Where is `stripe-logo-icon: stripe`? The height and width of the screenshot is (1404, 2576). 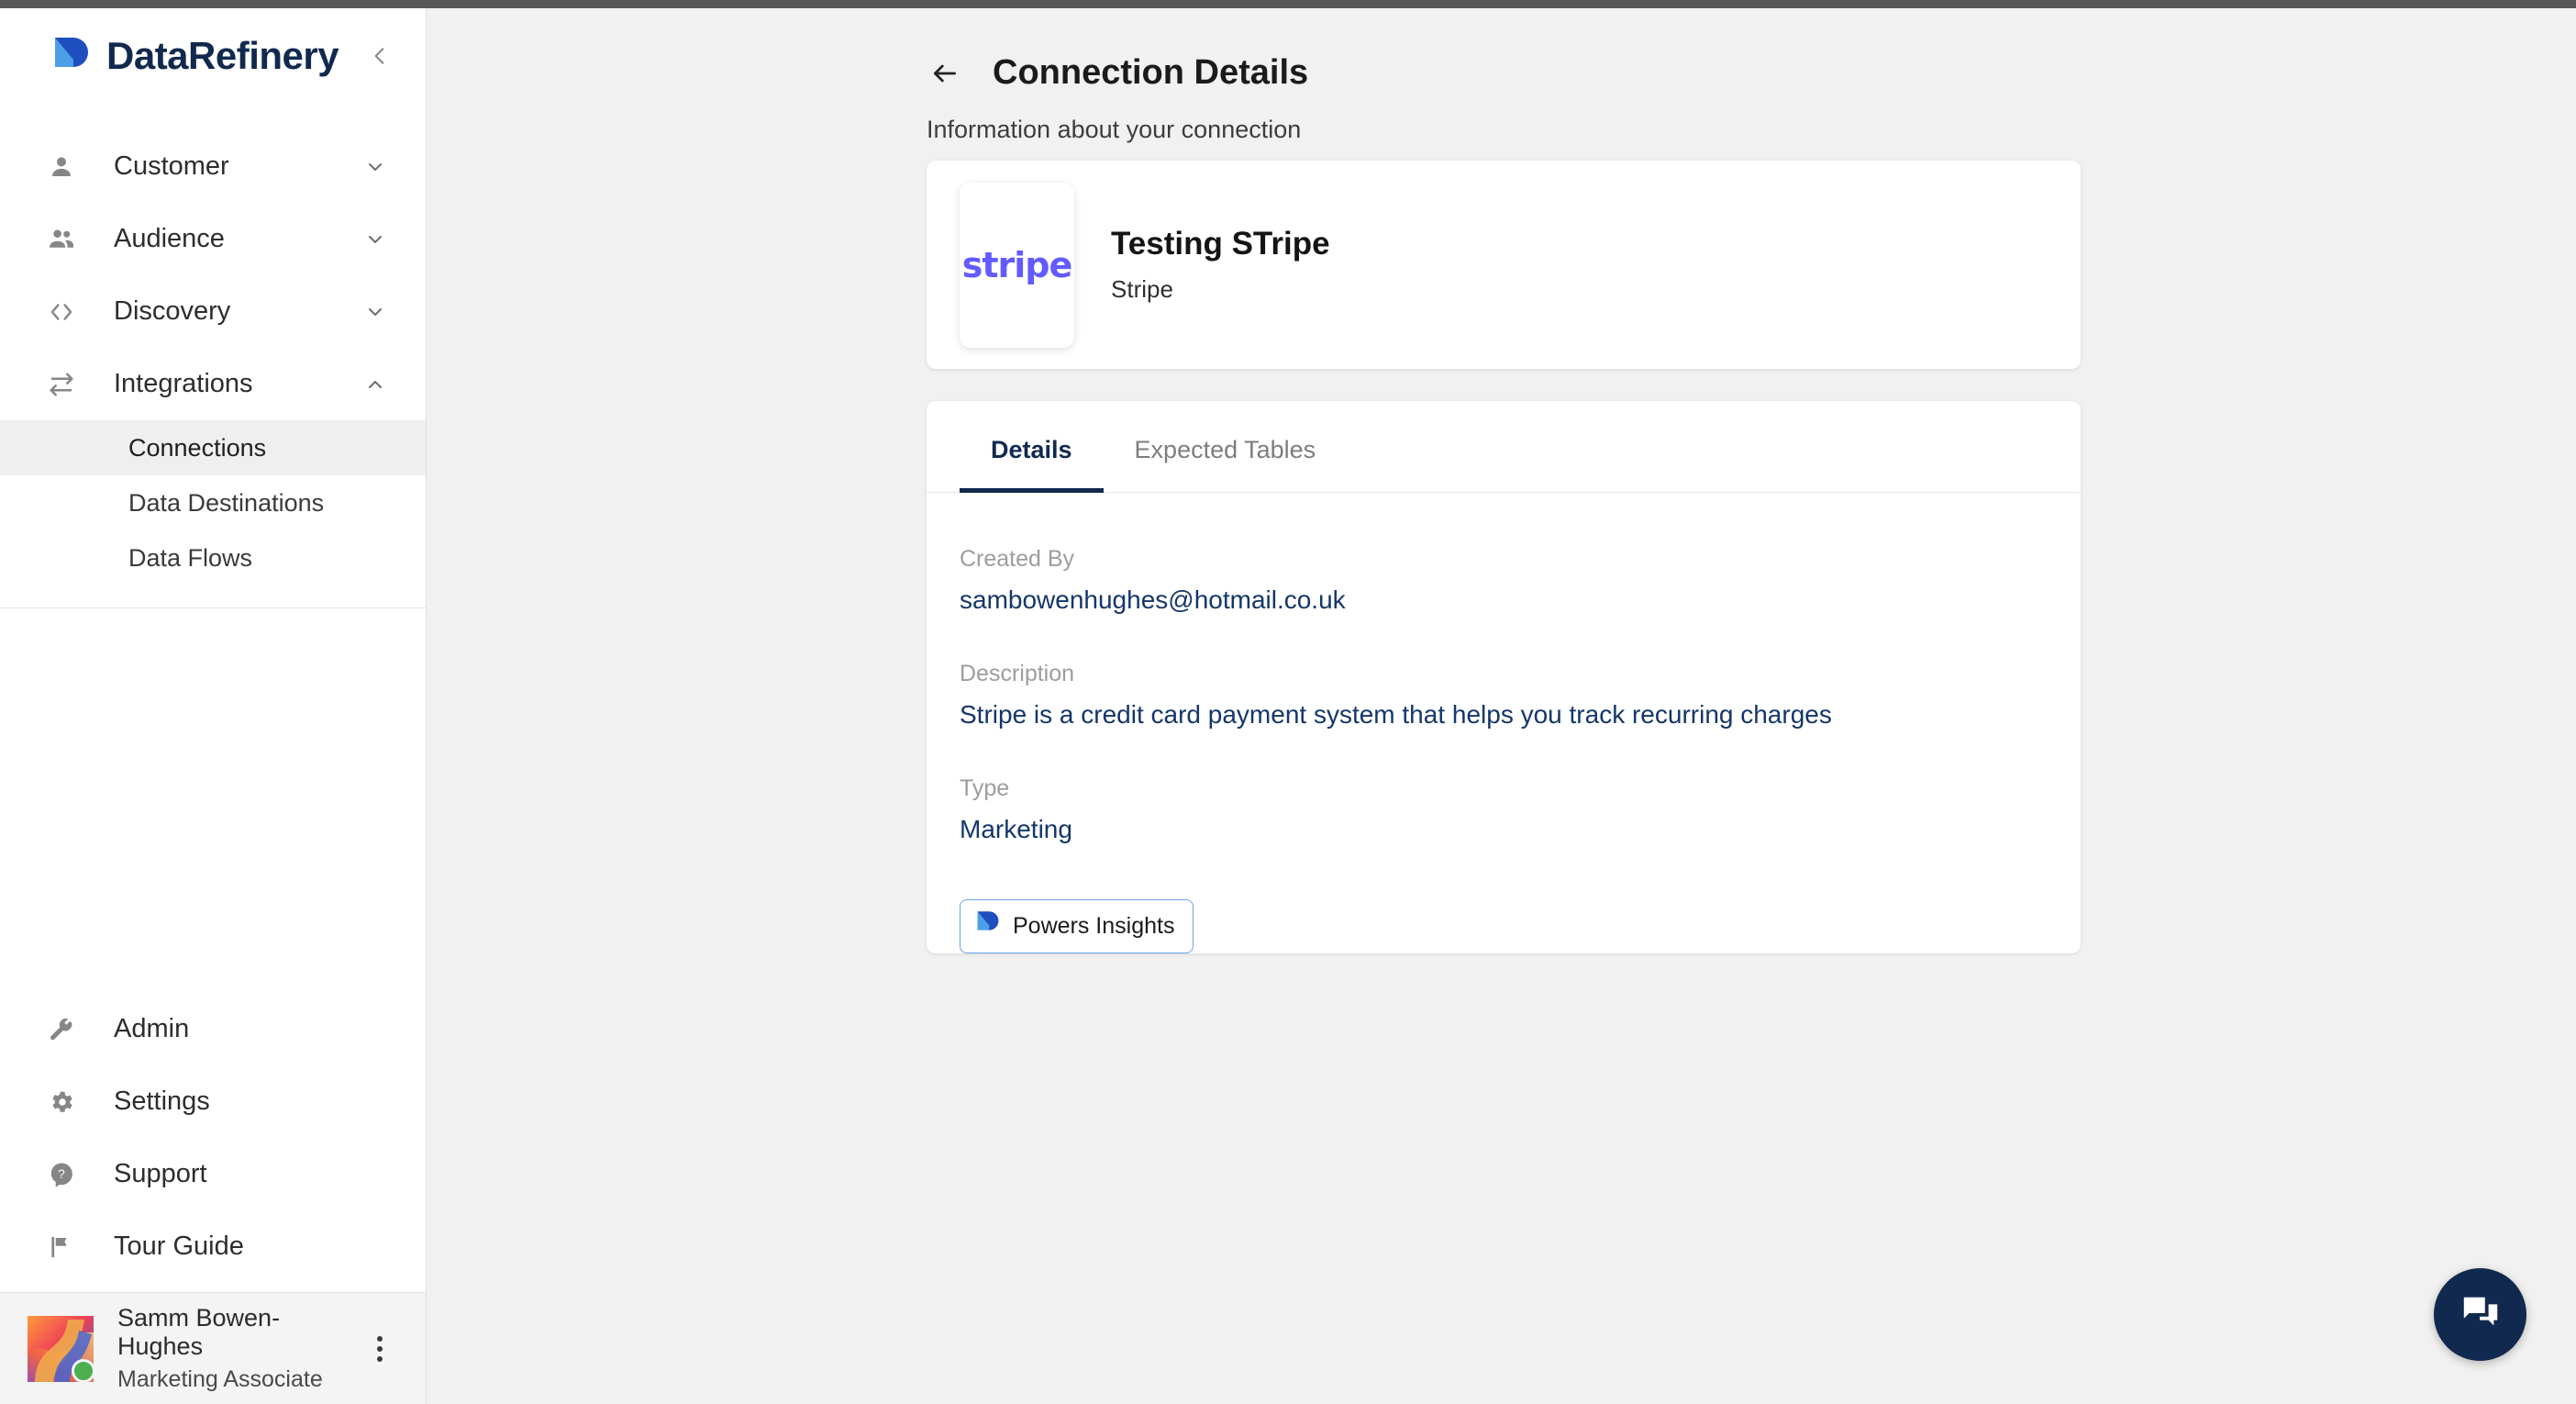 stripe-logo-icon: stripe is located at coordinates (1017, 265).